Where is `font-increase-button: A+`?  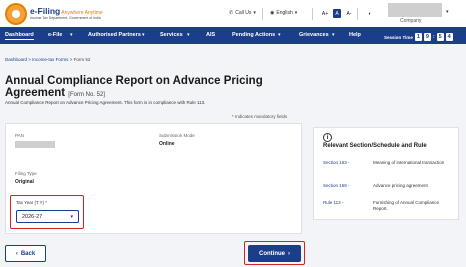 font-increase-button: A+ is located at coordinates (325, 13).